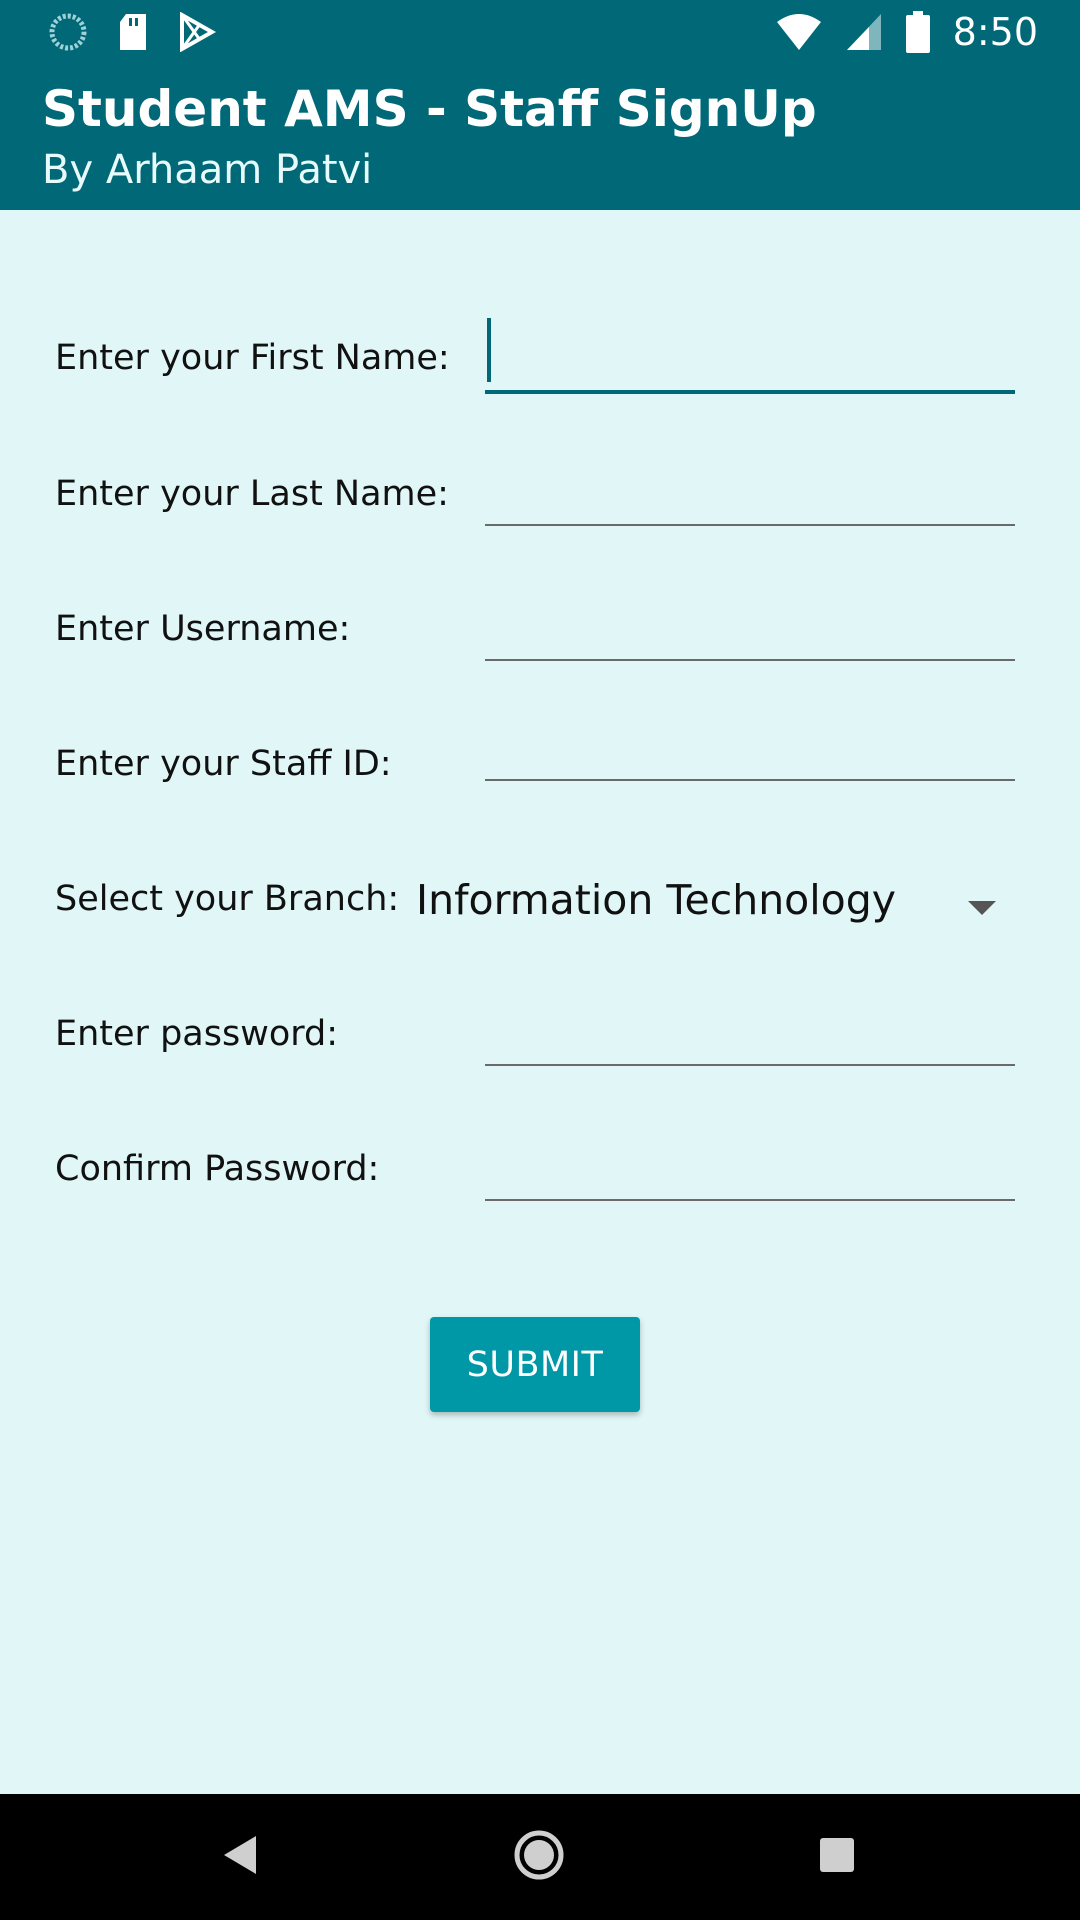 The height and width of the screenshot is (1920, 1080). Describe the element at coordinates (207, 170) in the screenshot. I see `app-subtitle: By Arhaam Patvi` at that location.